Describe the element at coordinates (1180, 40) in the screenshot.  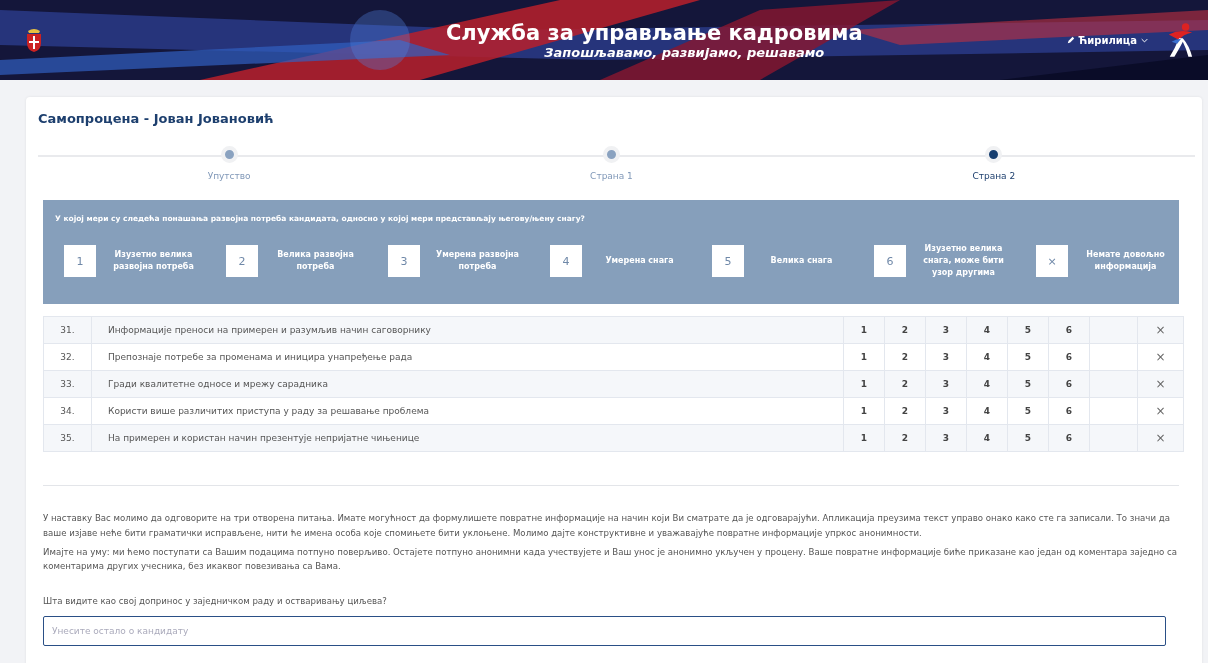
I see `figure-logo-icon` at that location.